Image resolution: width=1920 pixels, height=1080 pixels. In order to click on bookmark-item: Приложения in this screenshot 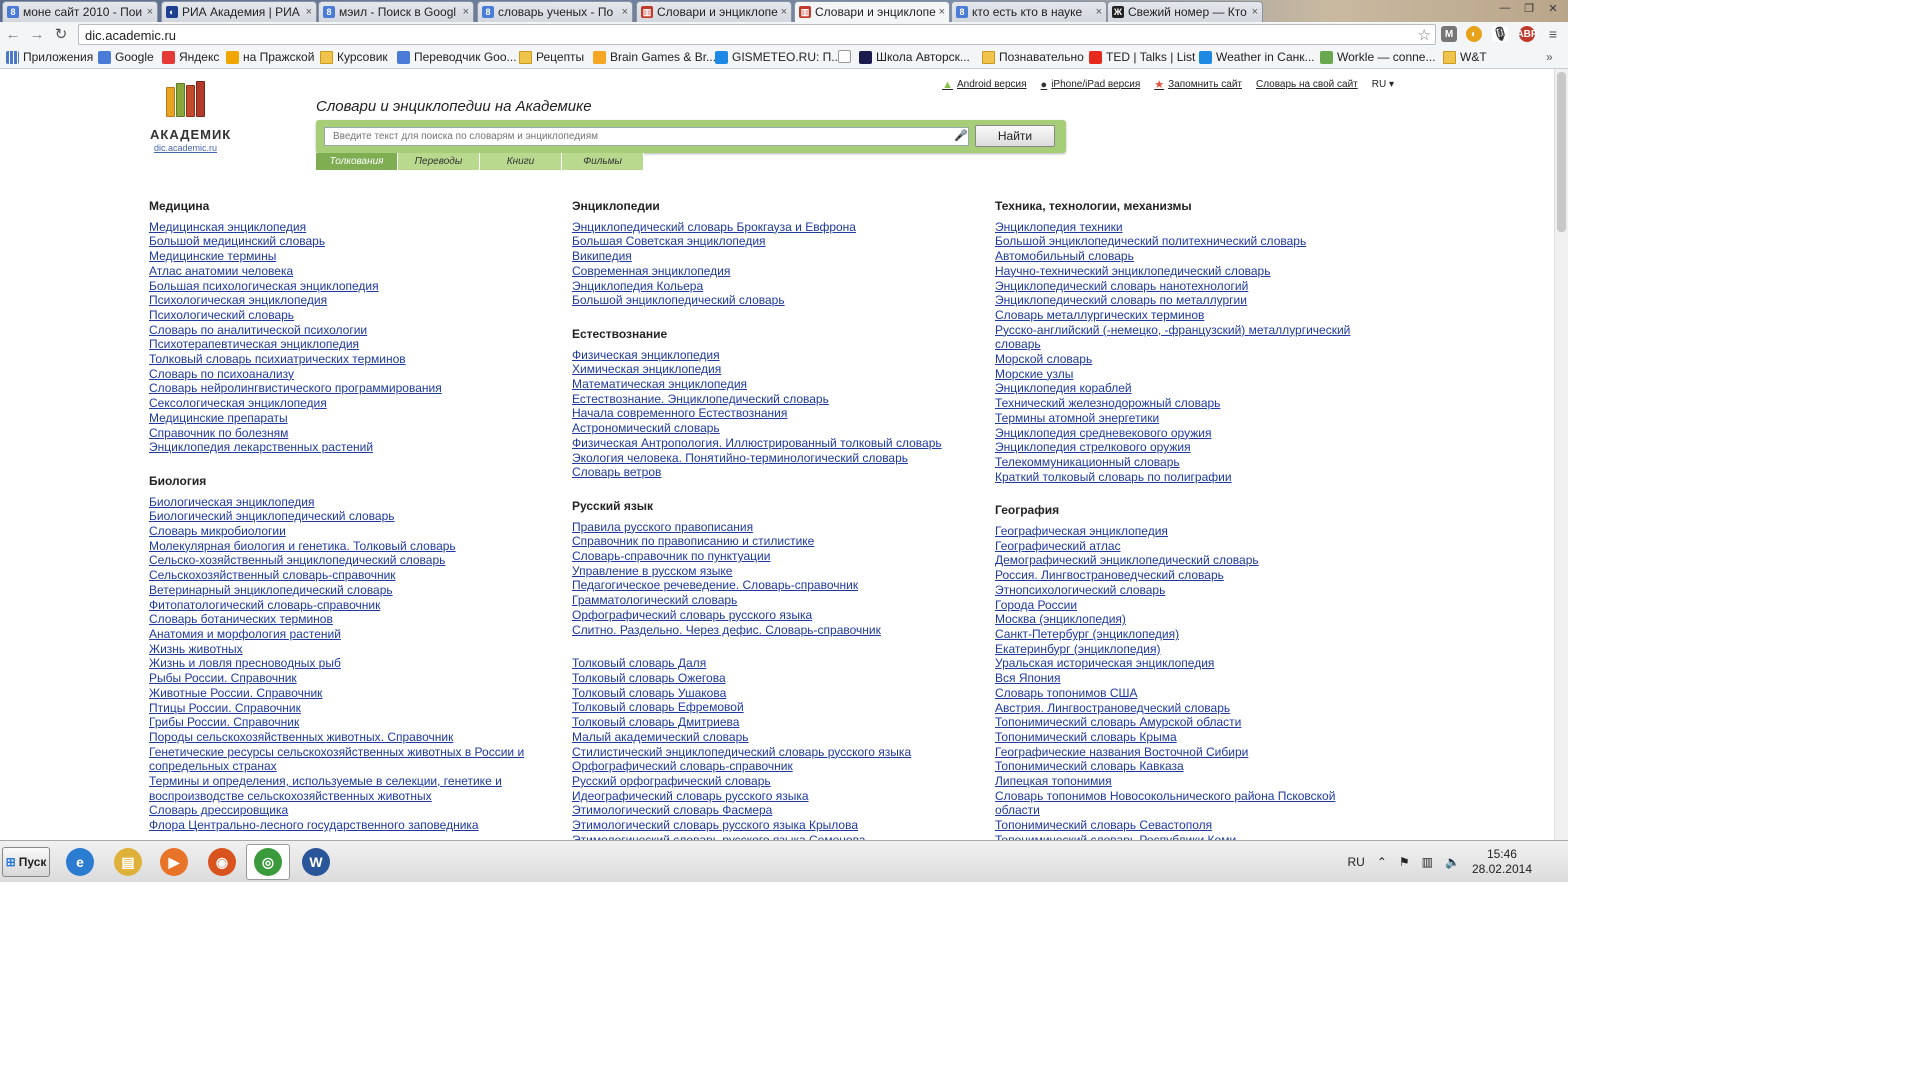, I will do `click(49, 57)`.